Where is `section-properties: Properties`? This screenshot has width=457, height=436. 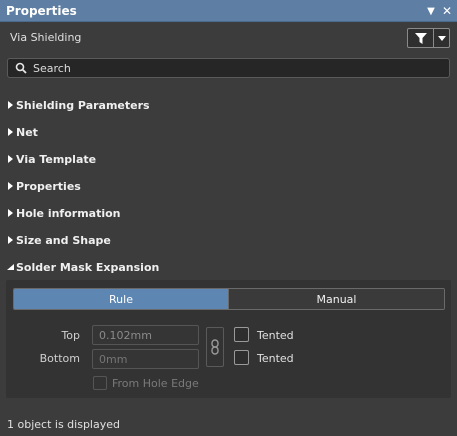 section-properties: Properties is located at coordinates (228, 186).